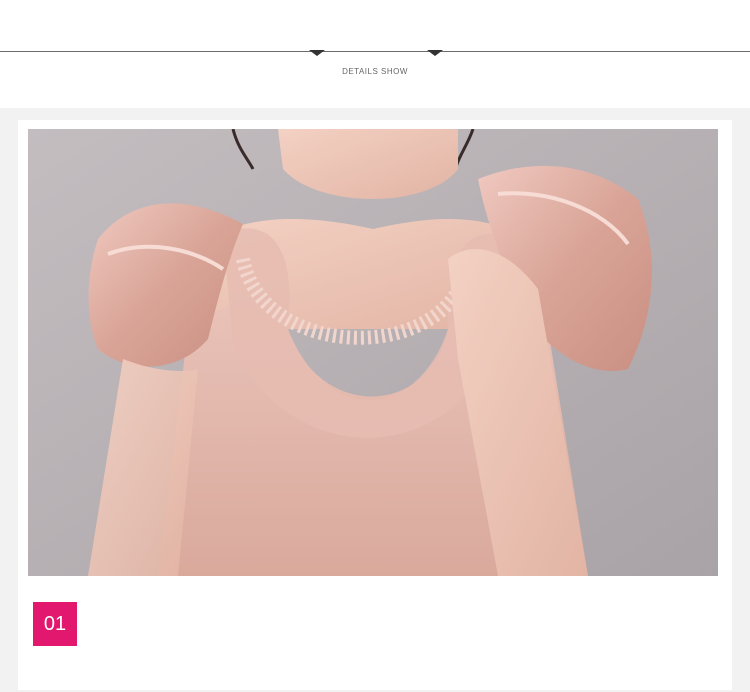 The width and height of the screenshot is (750, 692). Describe the element at coordinates (375, 71) in the screenshot. I see `section-caption: DETAILS SHOW` at that location.